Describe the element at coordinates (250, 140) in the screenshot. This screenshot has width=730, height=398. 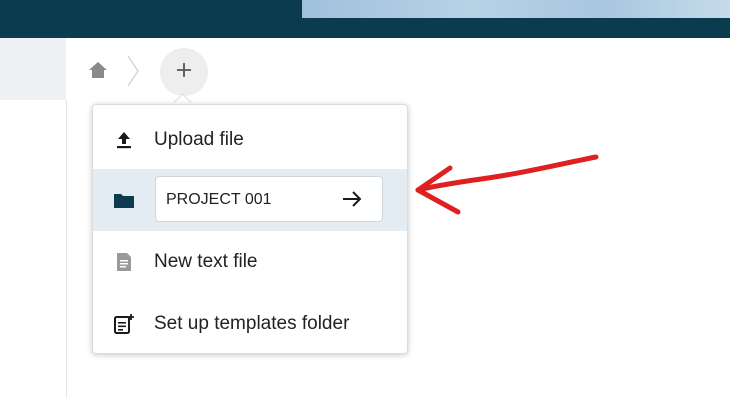
I see `menu-item-upload-file: Upload file` at that location.